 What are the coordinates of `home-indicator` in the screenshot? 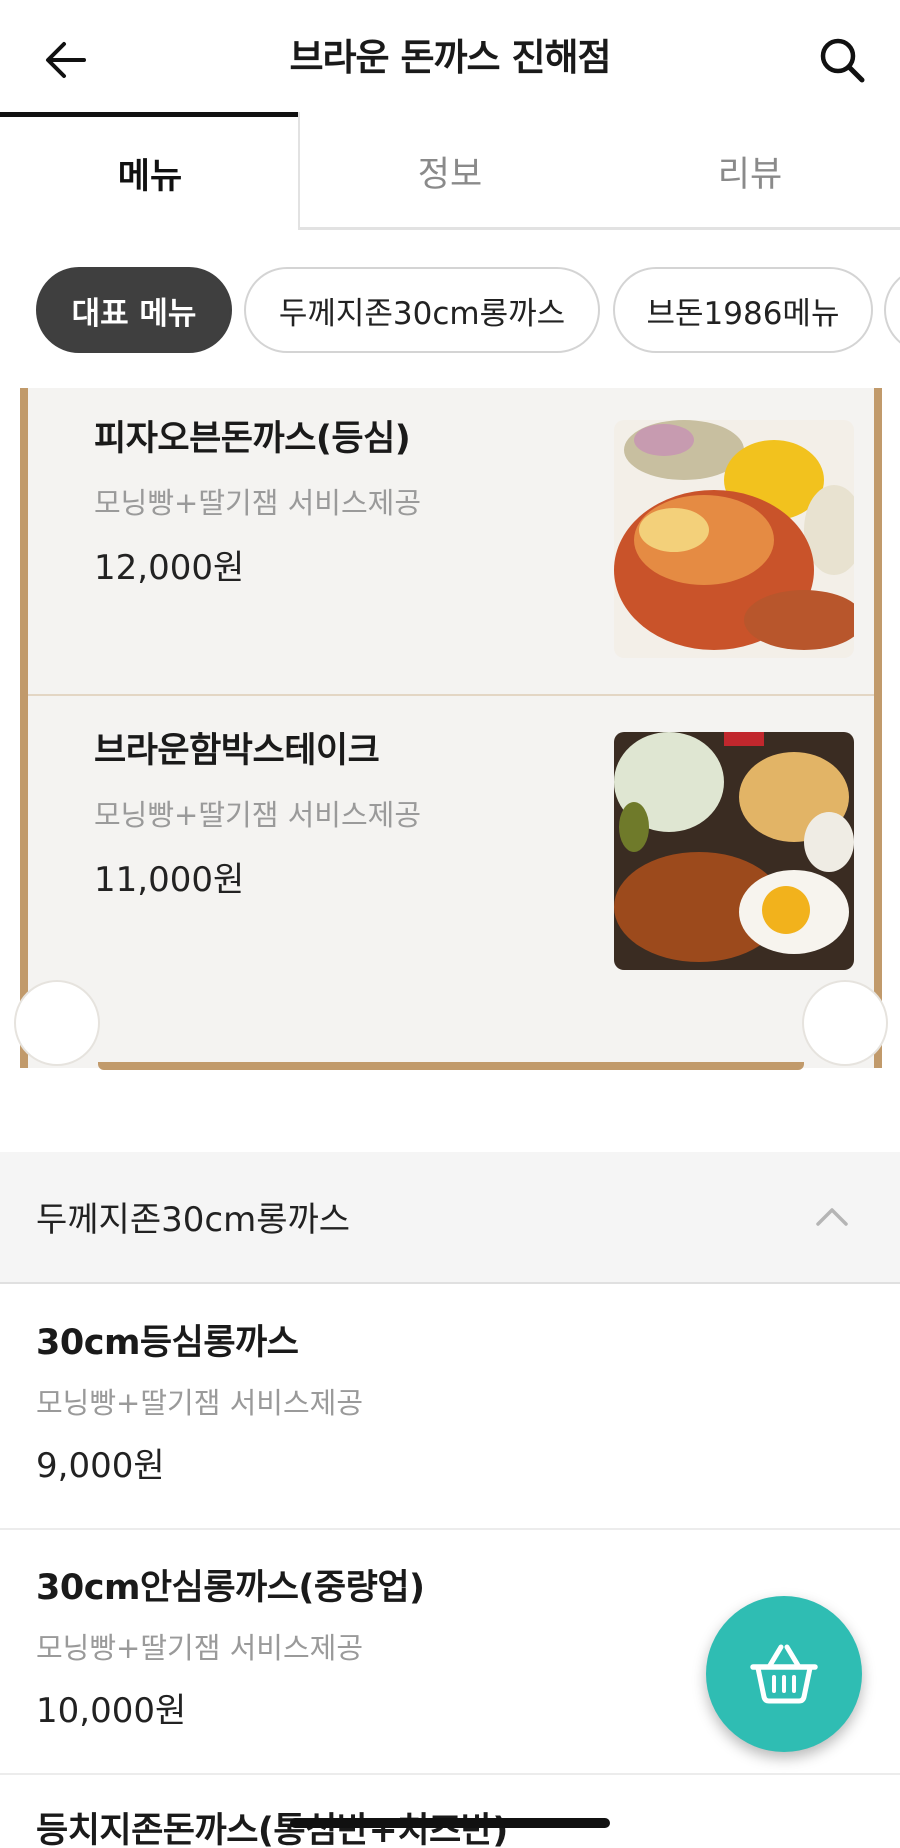 It's located at (450, 1823).